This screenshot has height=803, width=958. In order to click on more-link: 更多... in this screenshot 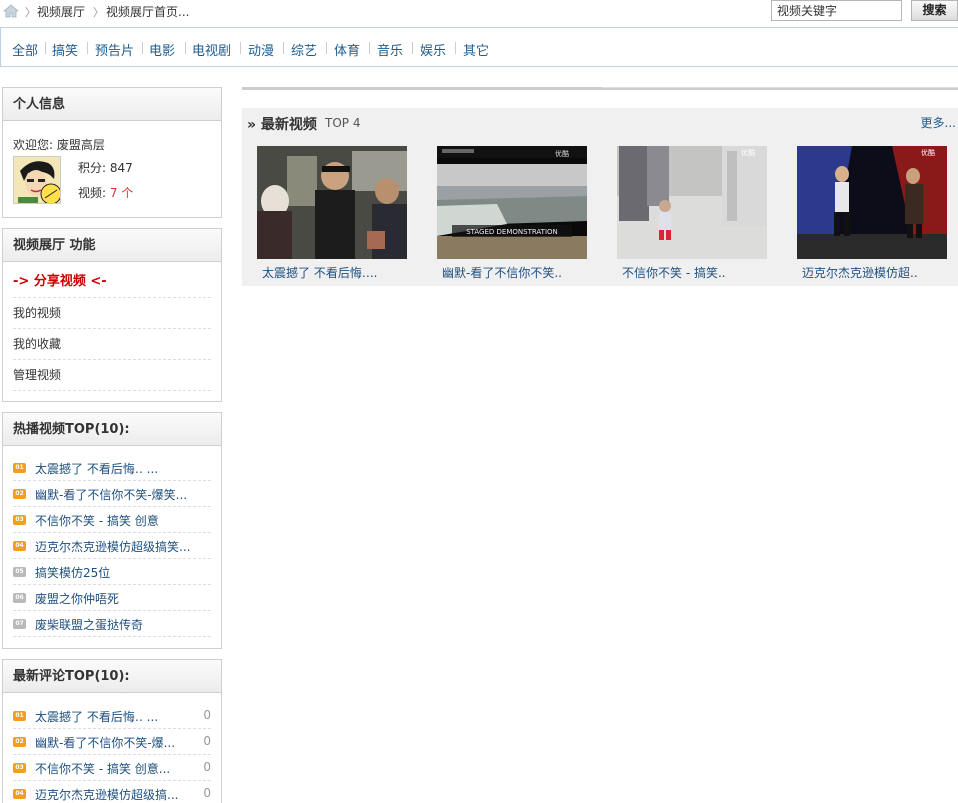, I will do `click(938, 122)`.